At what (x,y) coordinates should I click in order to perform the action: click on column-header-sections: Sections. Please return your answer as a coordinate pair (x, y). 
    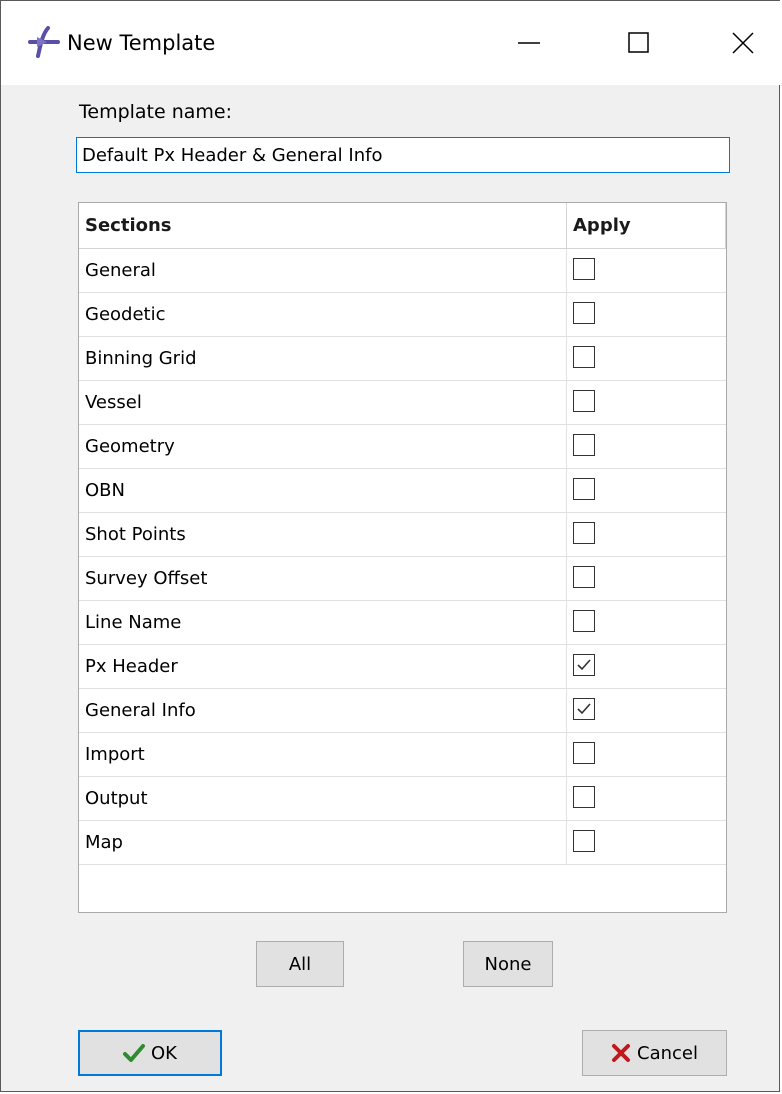
    Looking at the image, I should click on (128, 225).